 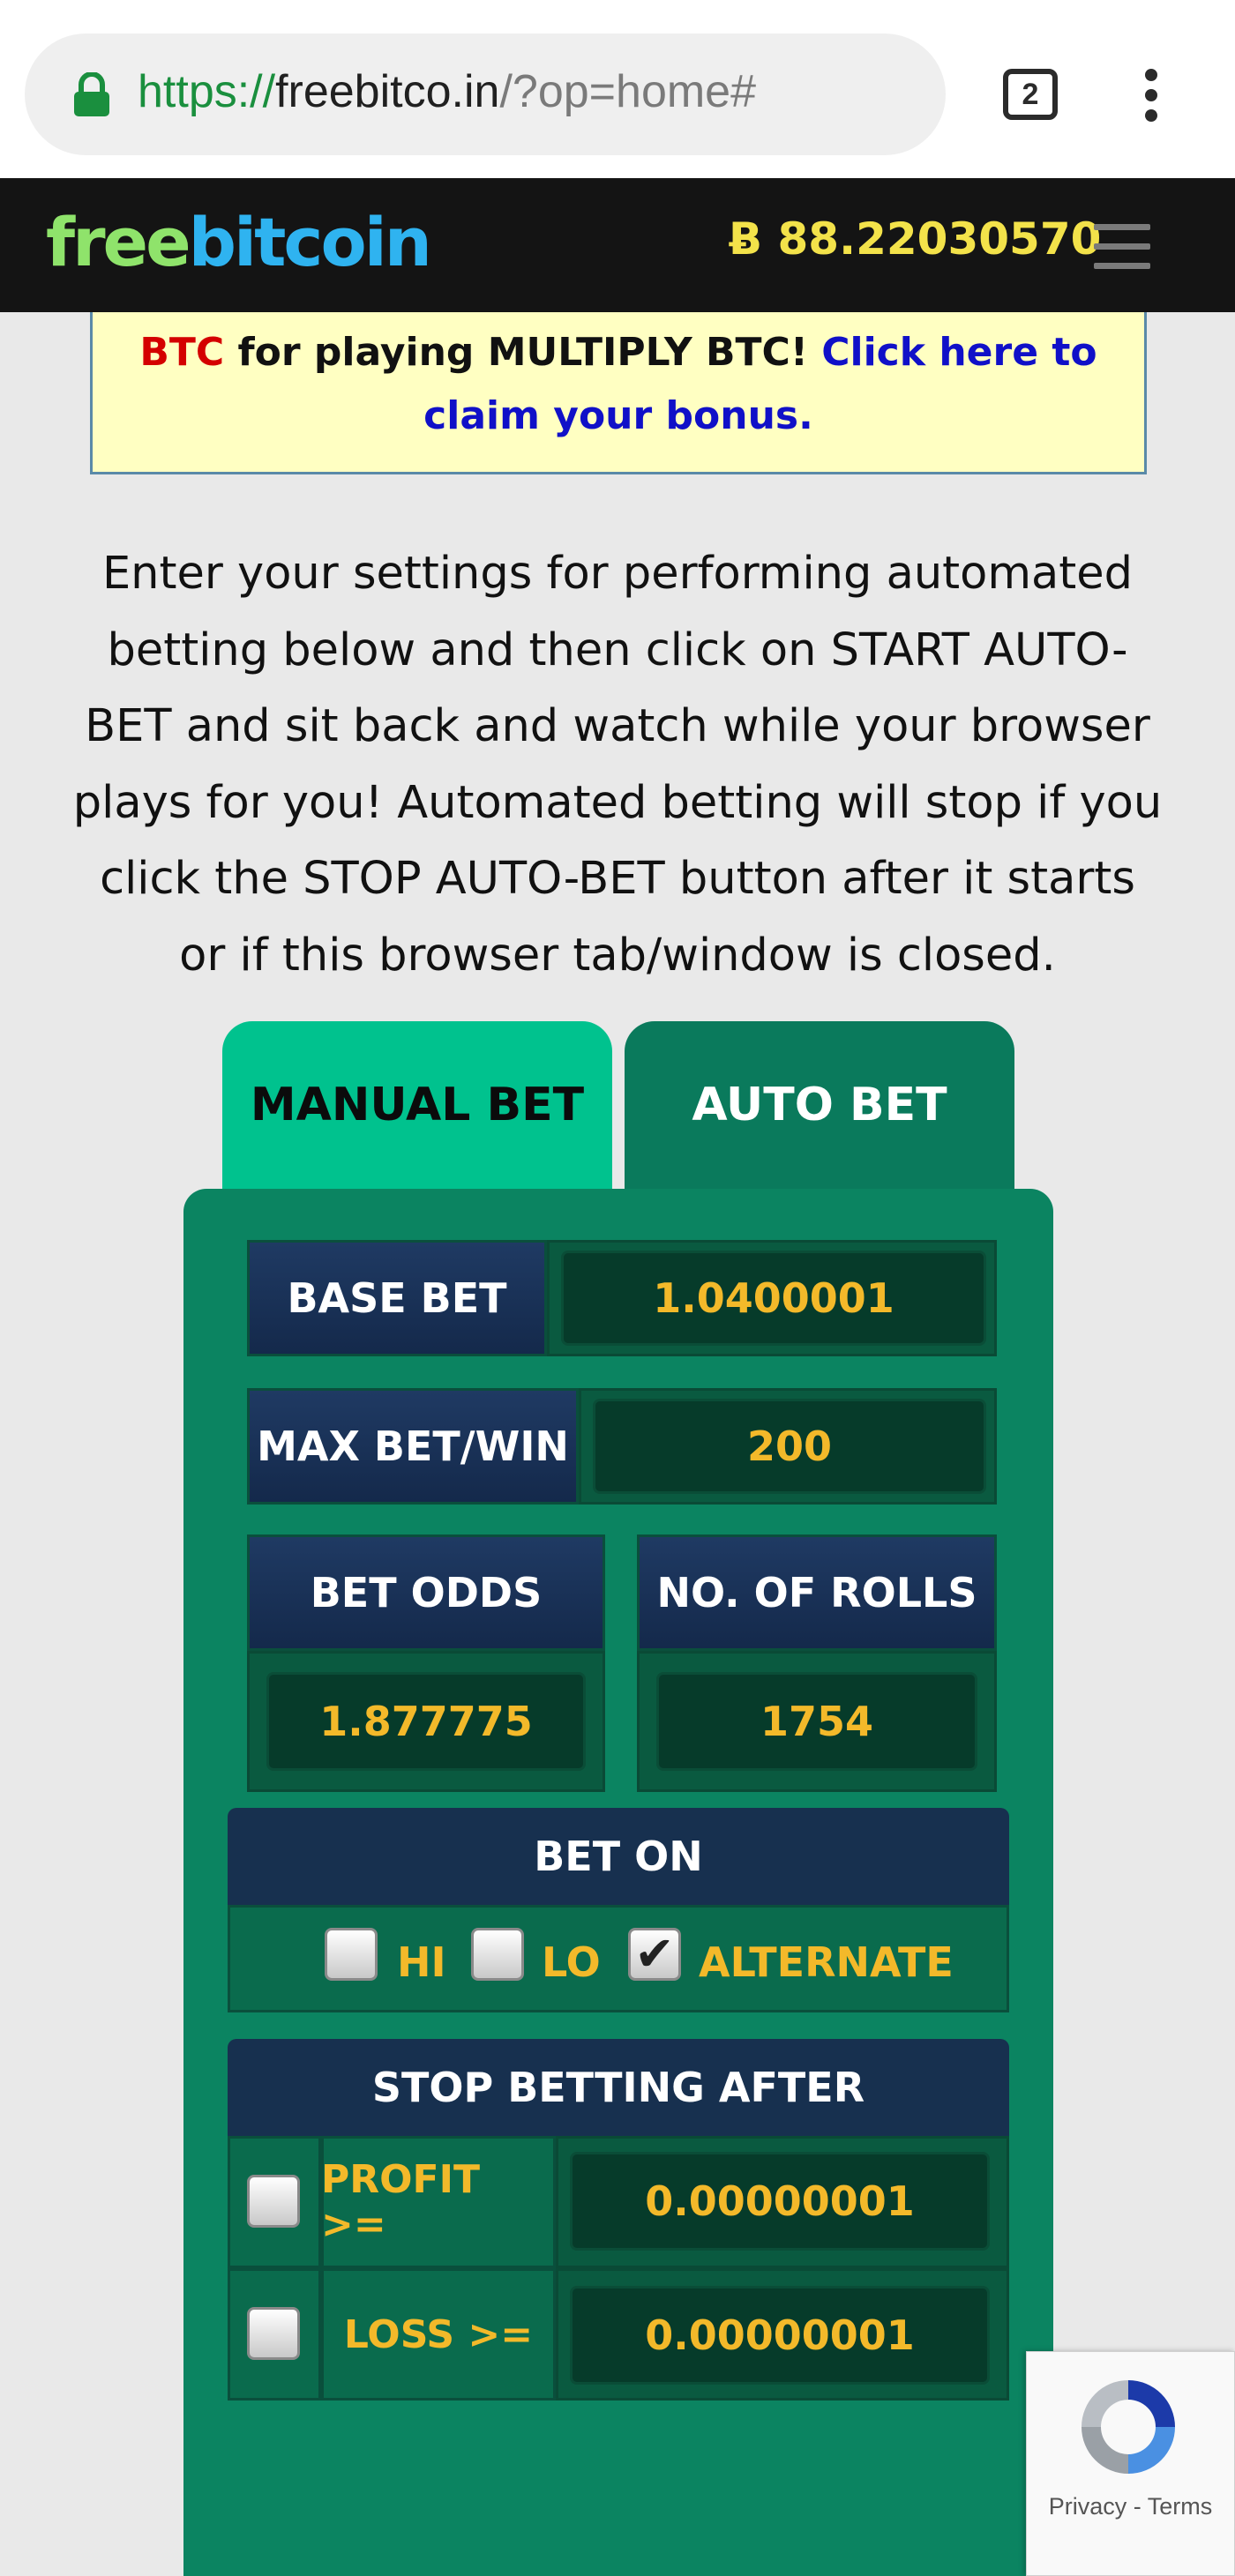 I want to click on profit-checkbox, so click(x=273, y=2201).